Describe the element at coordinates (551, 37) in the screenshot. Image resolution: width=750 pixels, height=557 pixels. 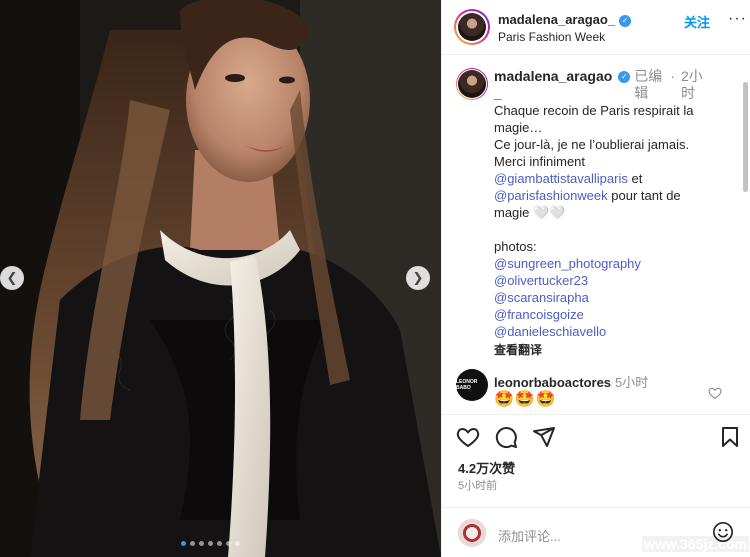
I see `post-location: Paris Fashion Week` at that location.